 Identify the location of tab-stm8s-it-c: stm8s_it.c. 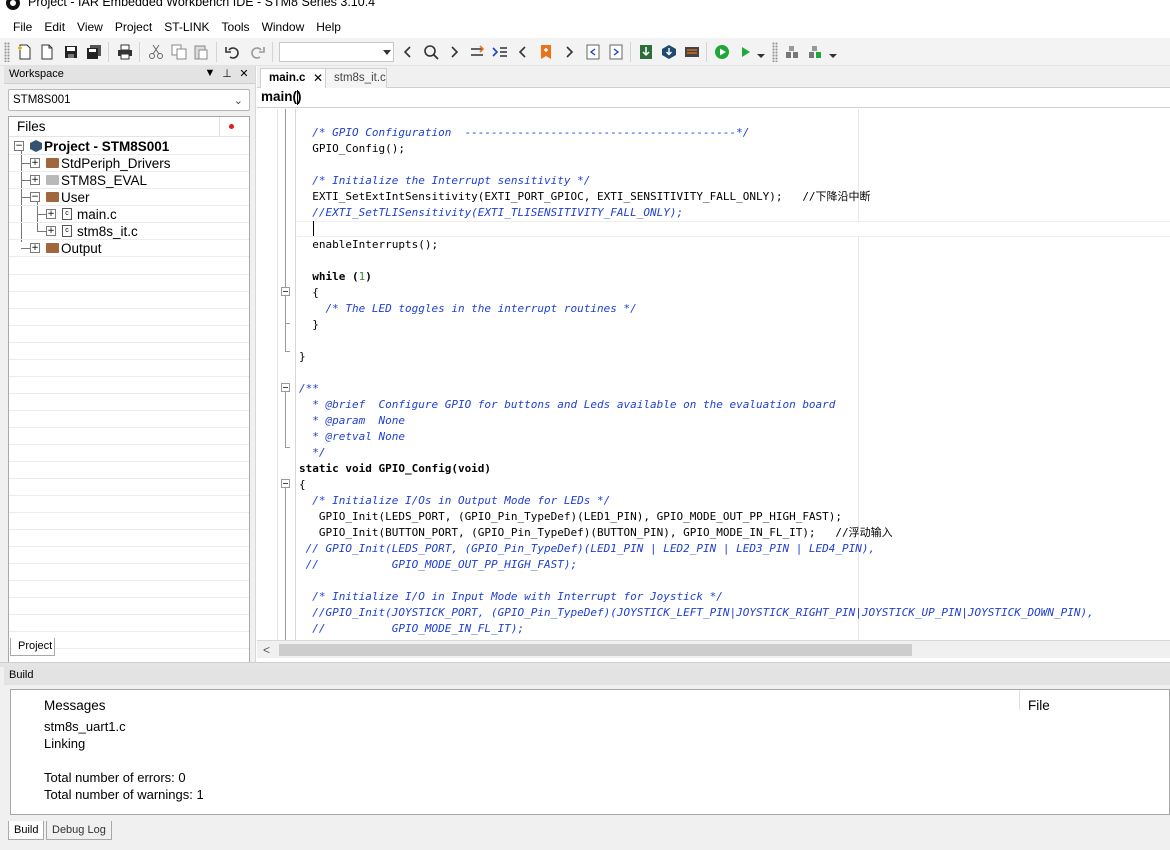
(356, 78).